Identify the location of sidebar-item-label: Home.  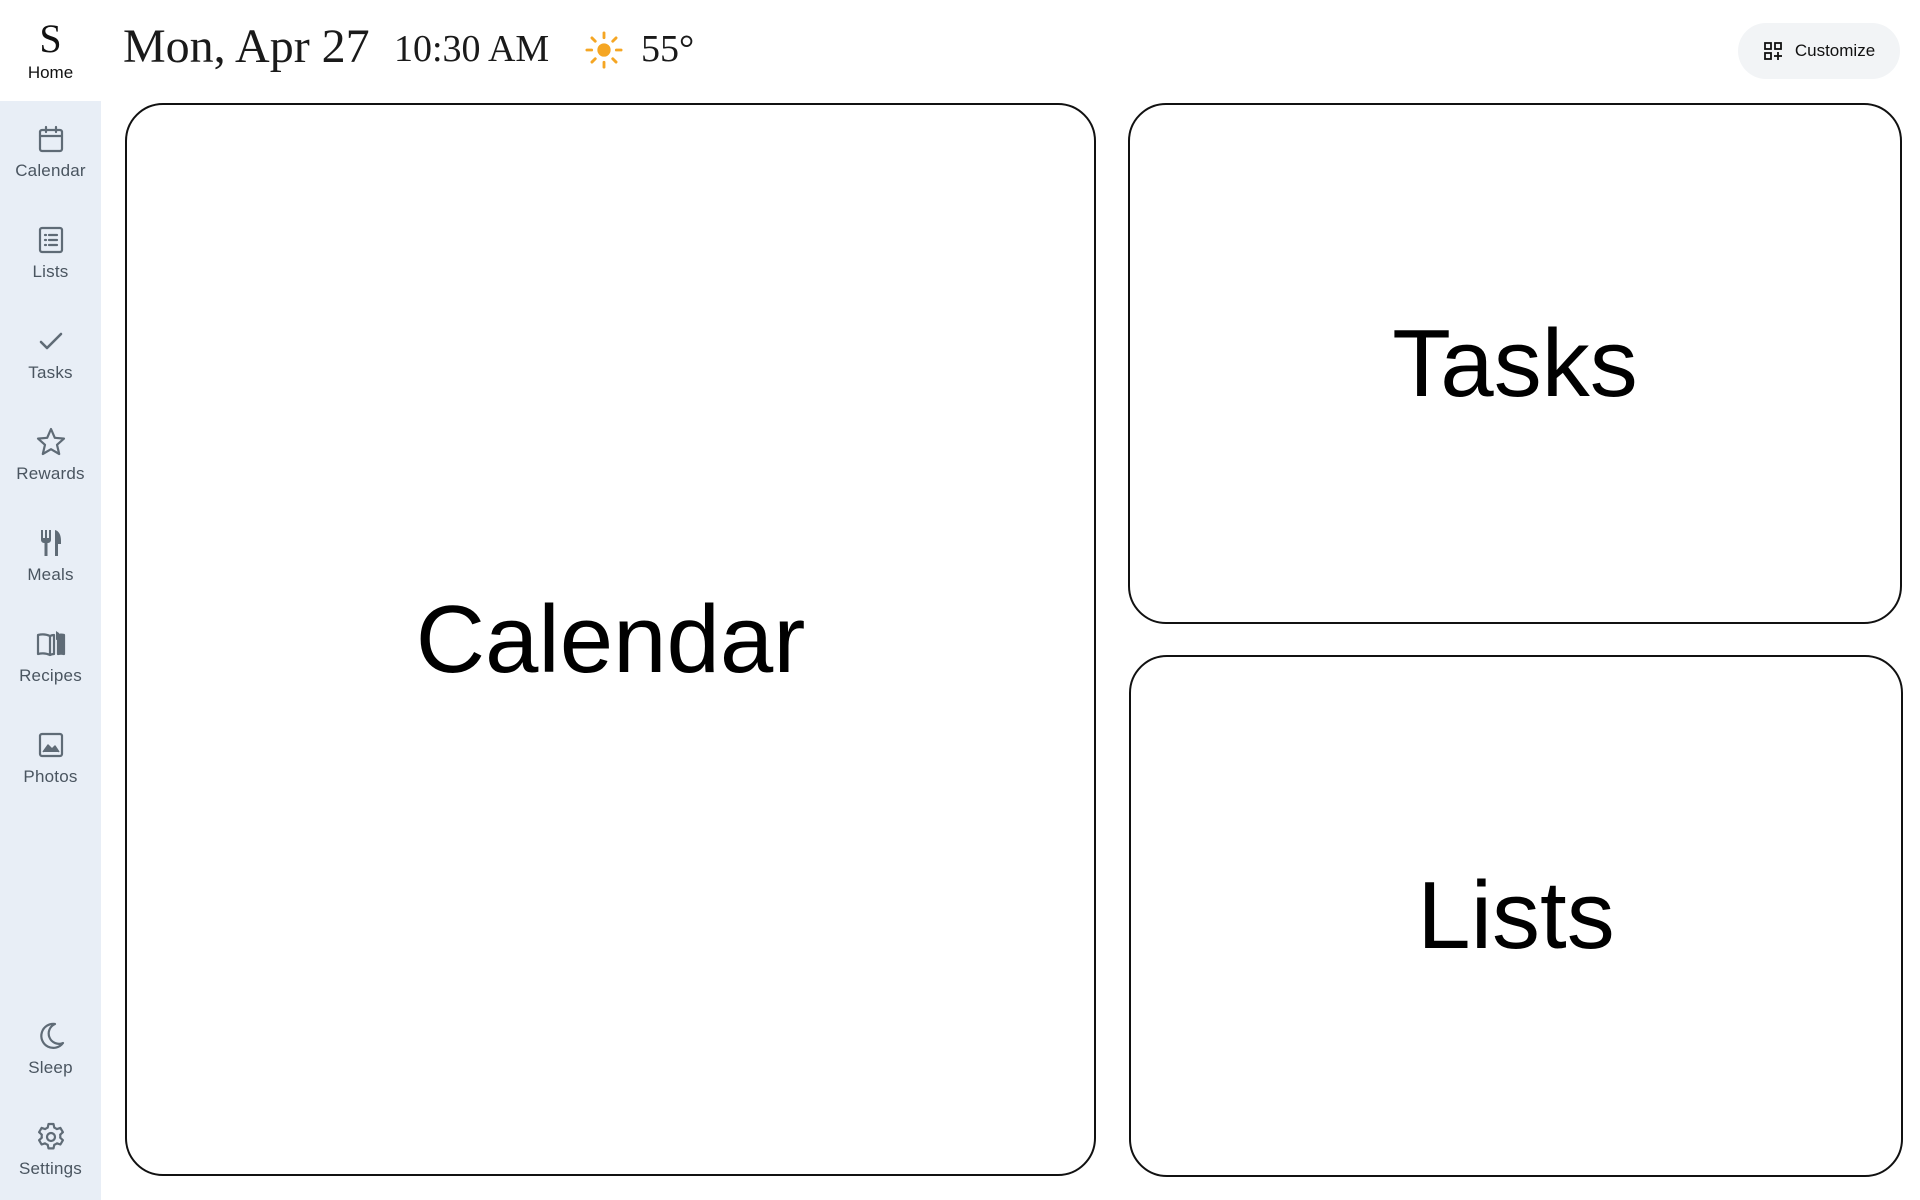
(50, 72).